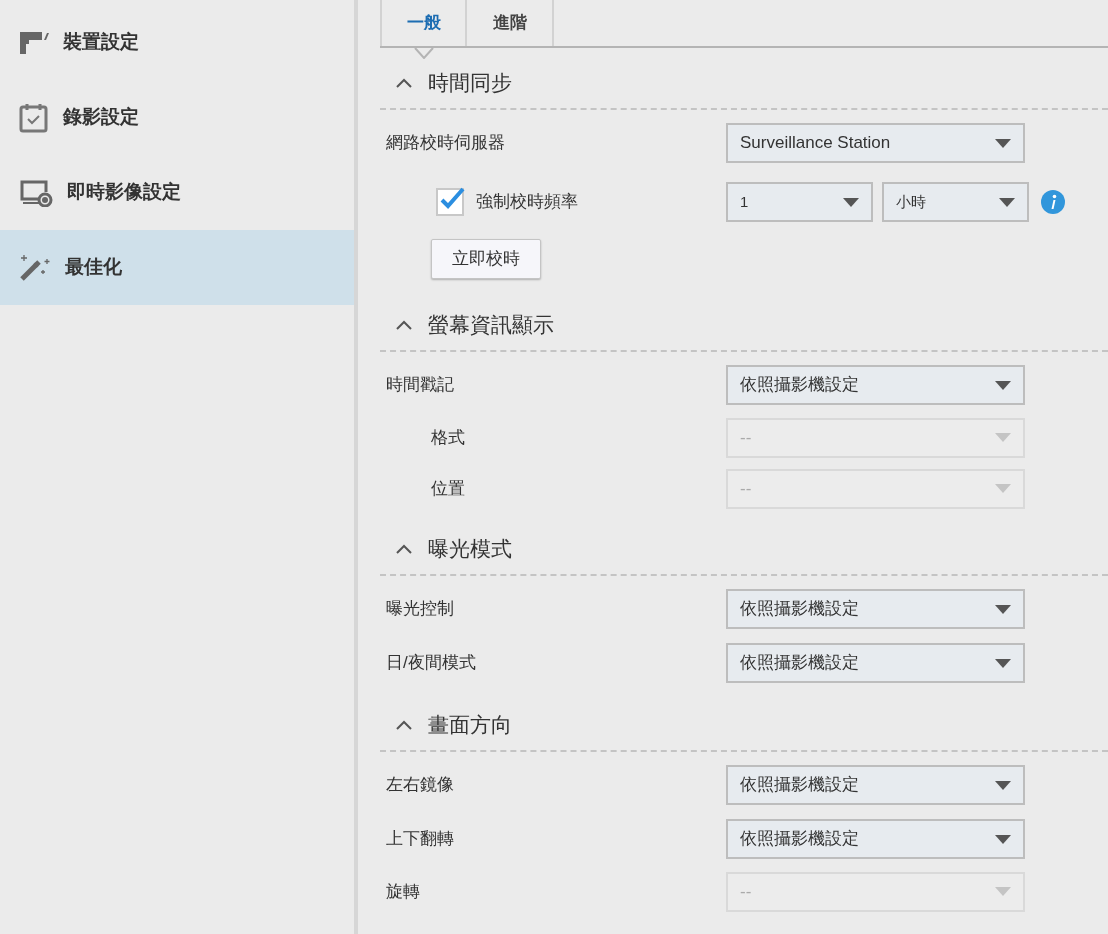 This screenshot has height=934, width=1108. Describe the element at coordinates (177, 267) in the screenshot. I see `sidebar-item: 最佳化` at that location.